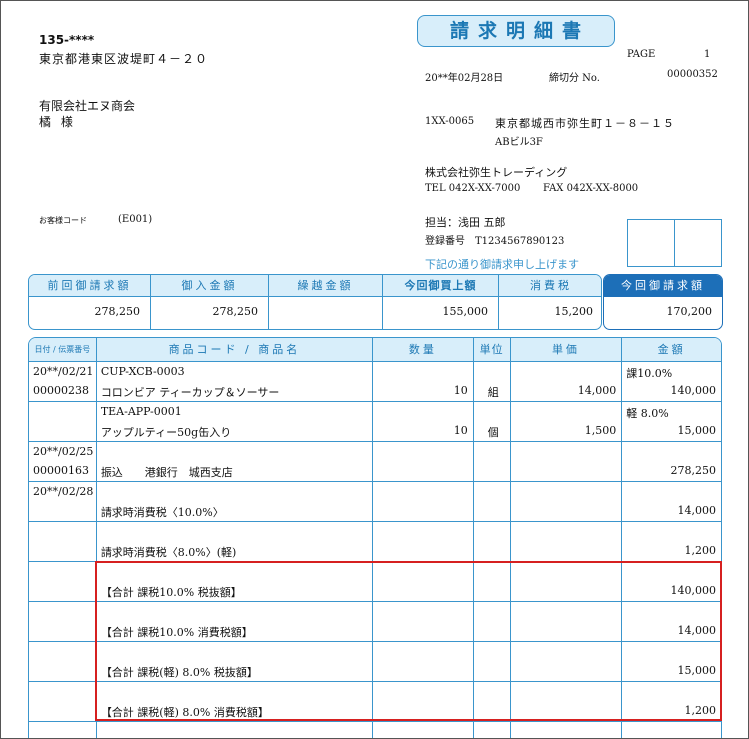 The image size is (749, 739). Describe the element at coordinates (567, 349) in the screenshot. I see `header-price: 単価` at that location.